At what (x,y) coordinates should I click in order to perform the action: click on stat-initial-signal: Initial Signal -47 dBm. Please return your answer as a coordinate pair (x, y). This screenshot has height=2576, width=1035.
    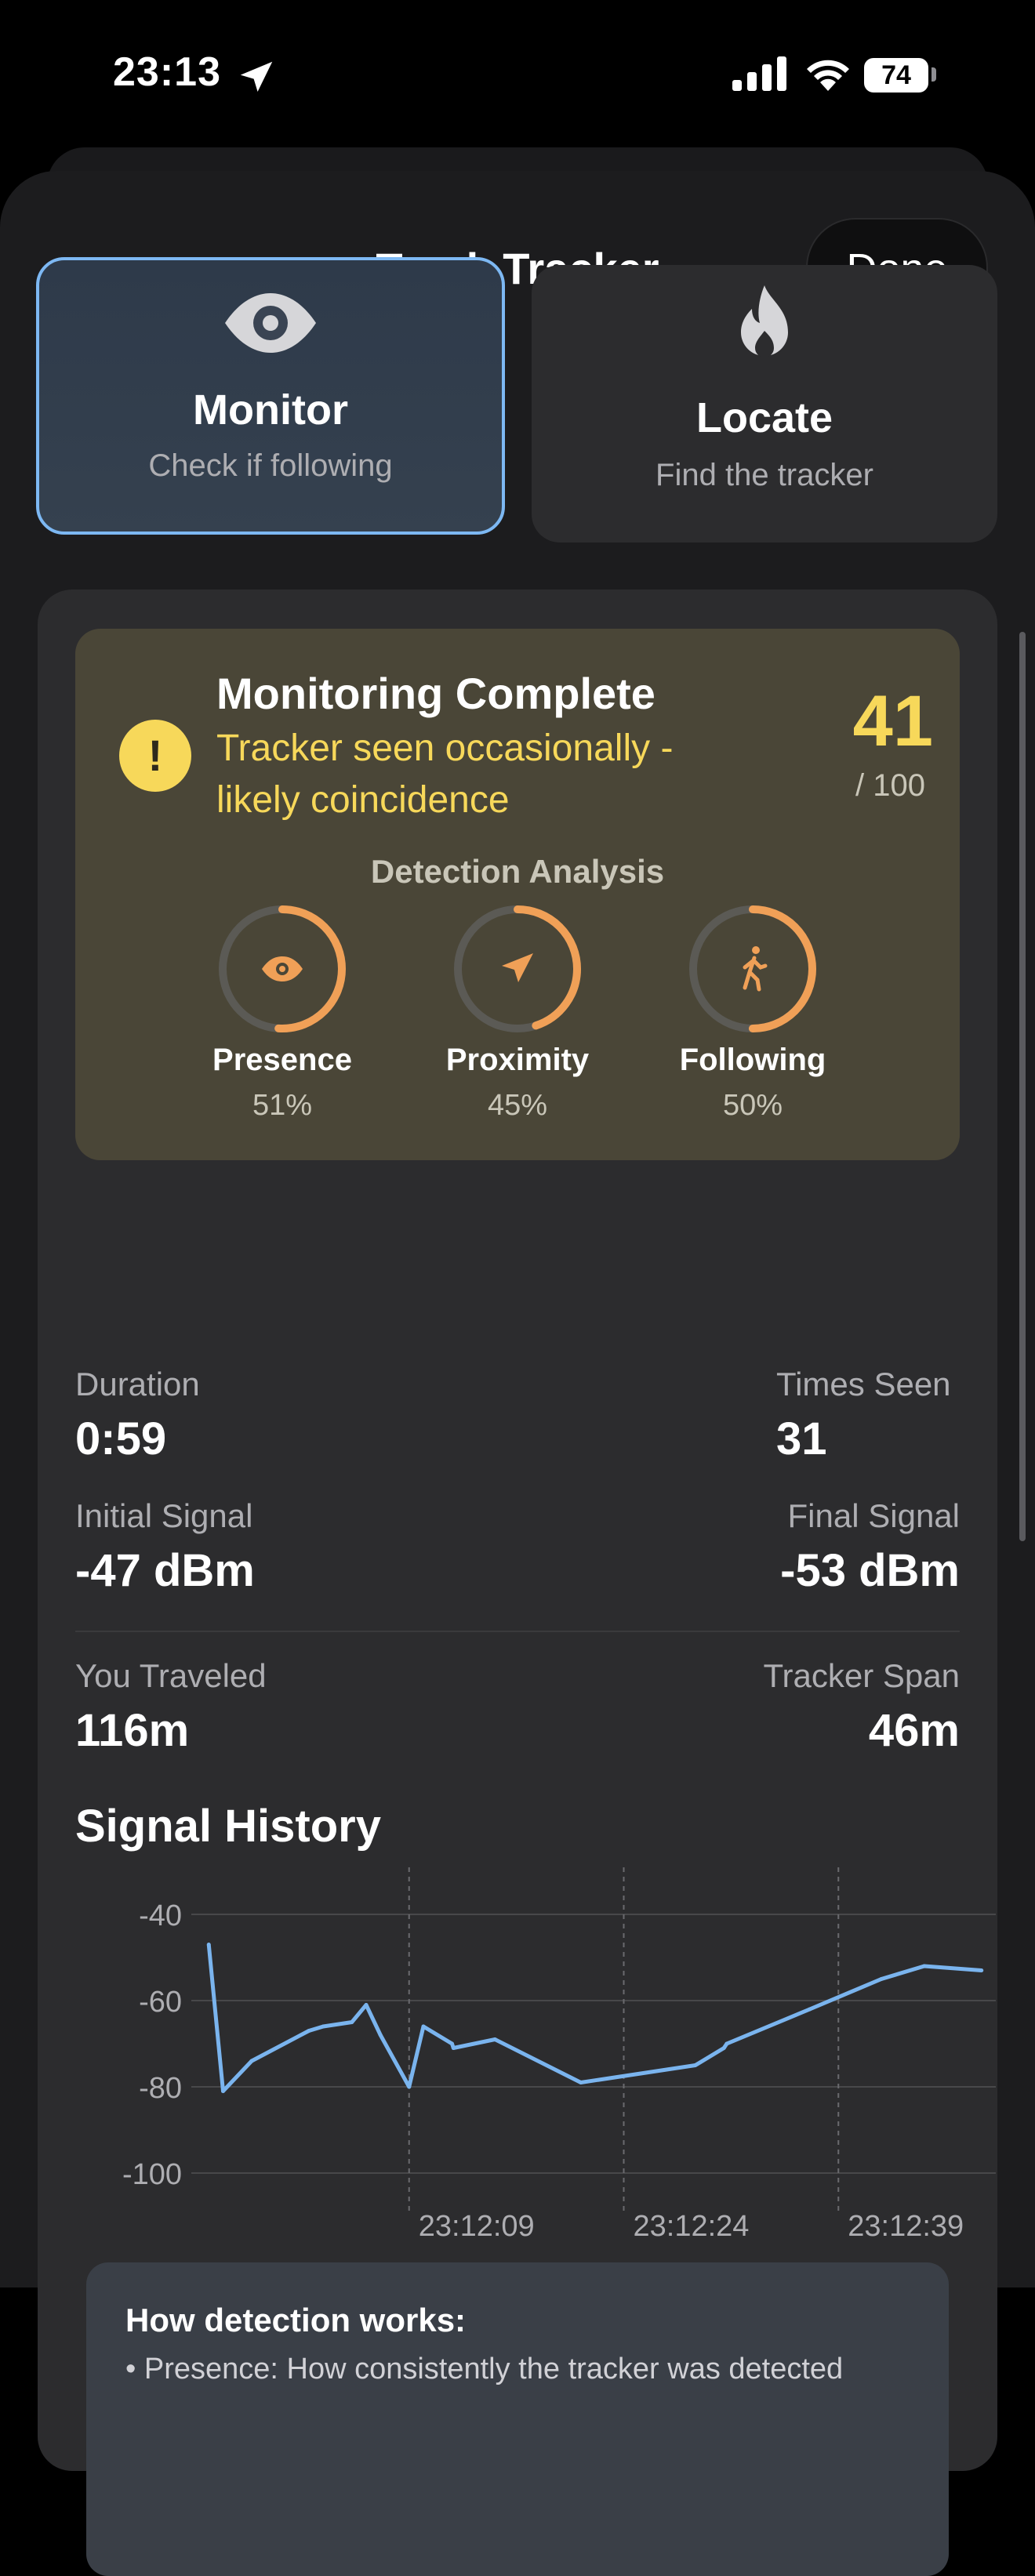
    Looking at the image, I should click on (165, 1547).